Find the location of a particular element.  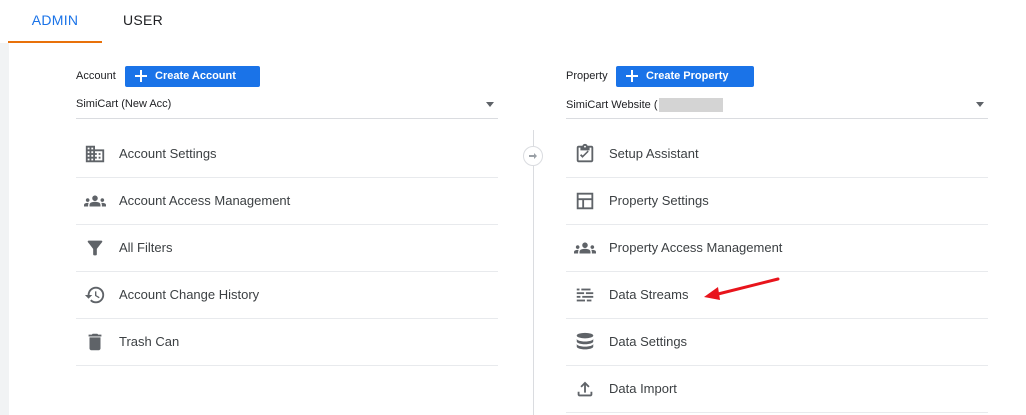

admin-tab-bar: ADMIN USER is located at coordinates (513, 21).